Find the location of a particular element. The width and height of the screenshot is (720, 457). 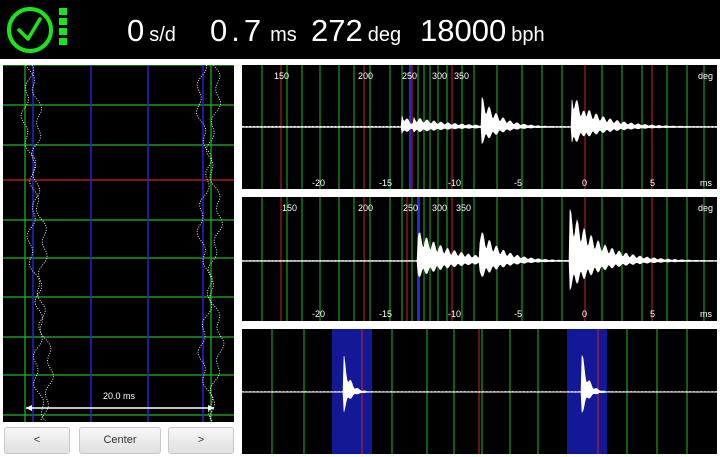

amplitude-unit: deg is located at coordinates (384, 35).